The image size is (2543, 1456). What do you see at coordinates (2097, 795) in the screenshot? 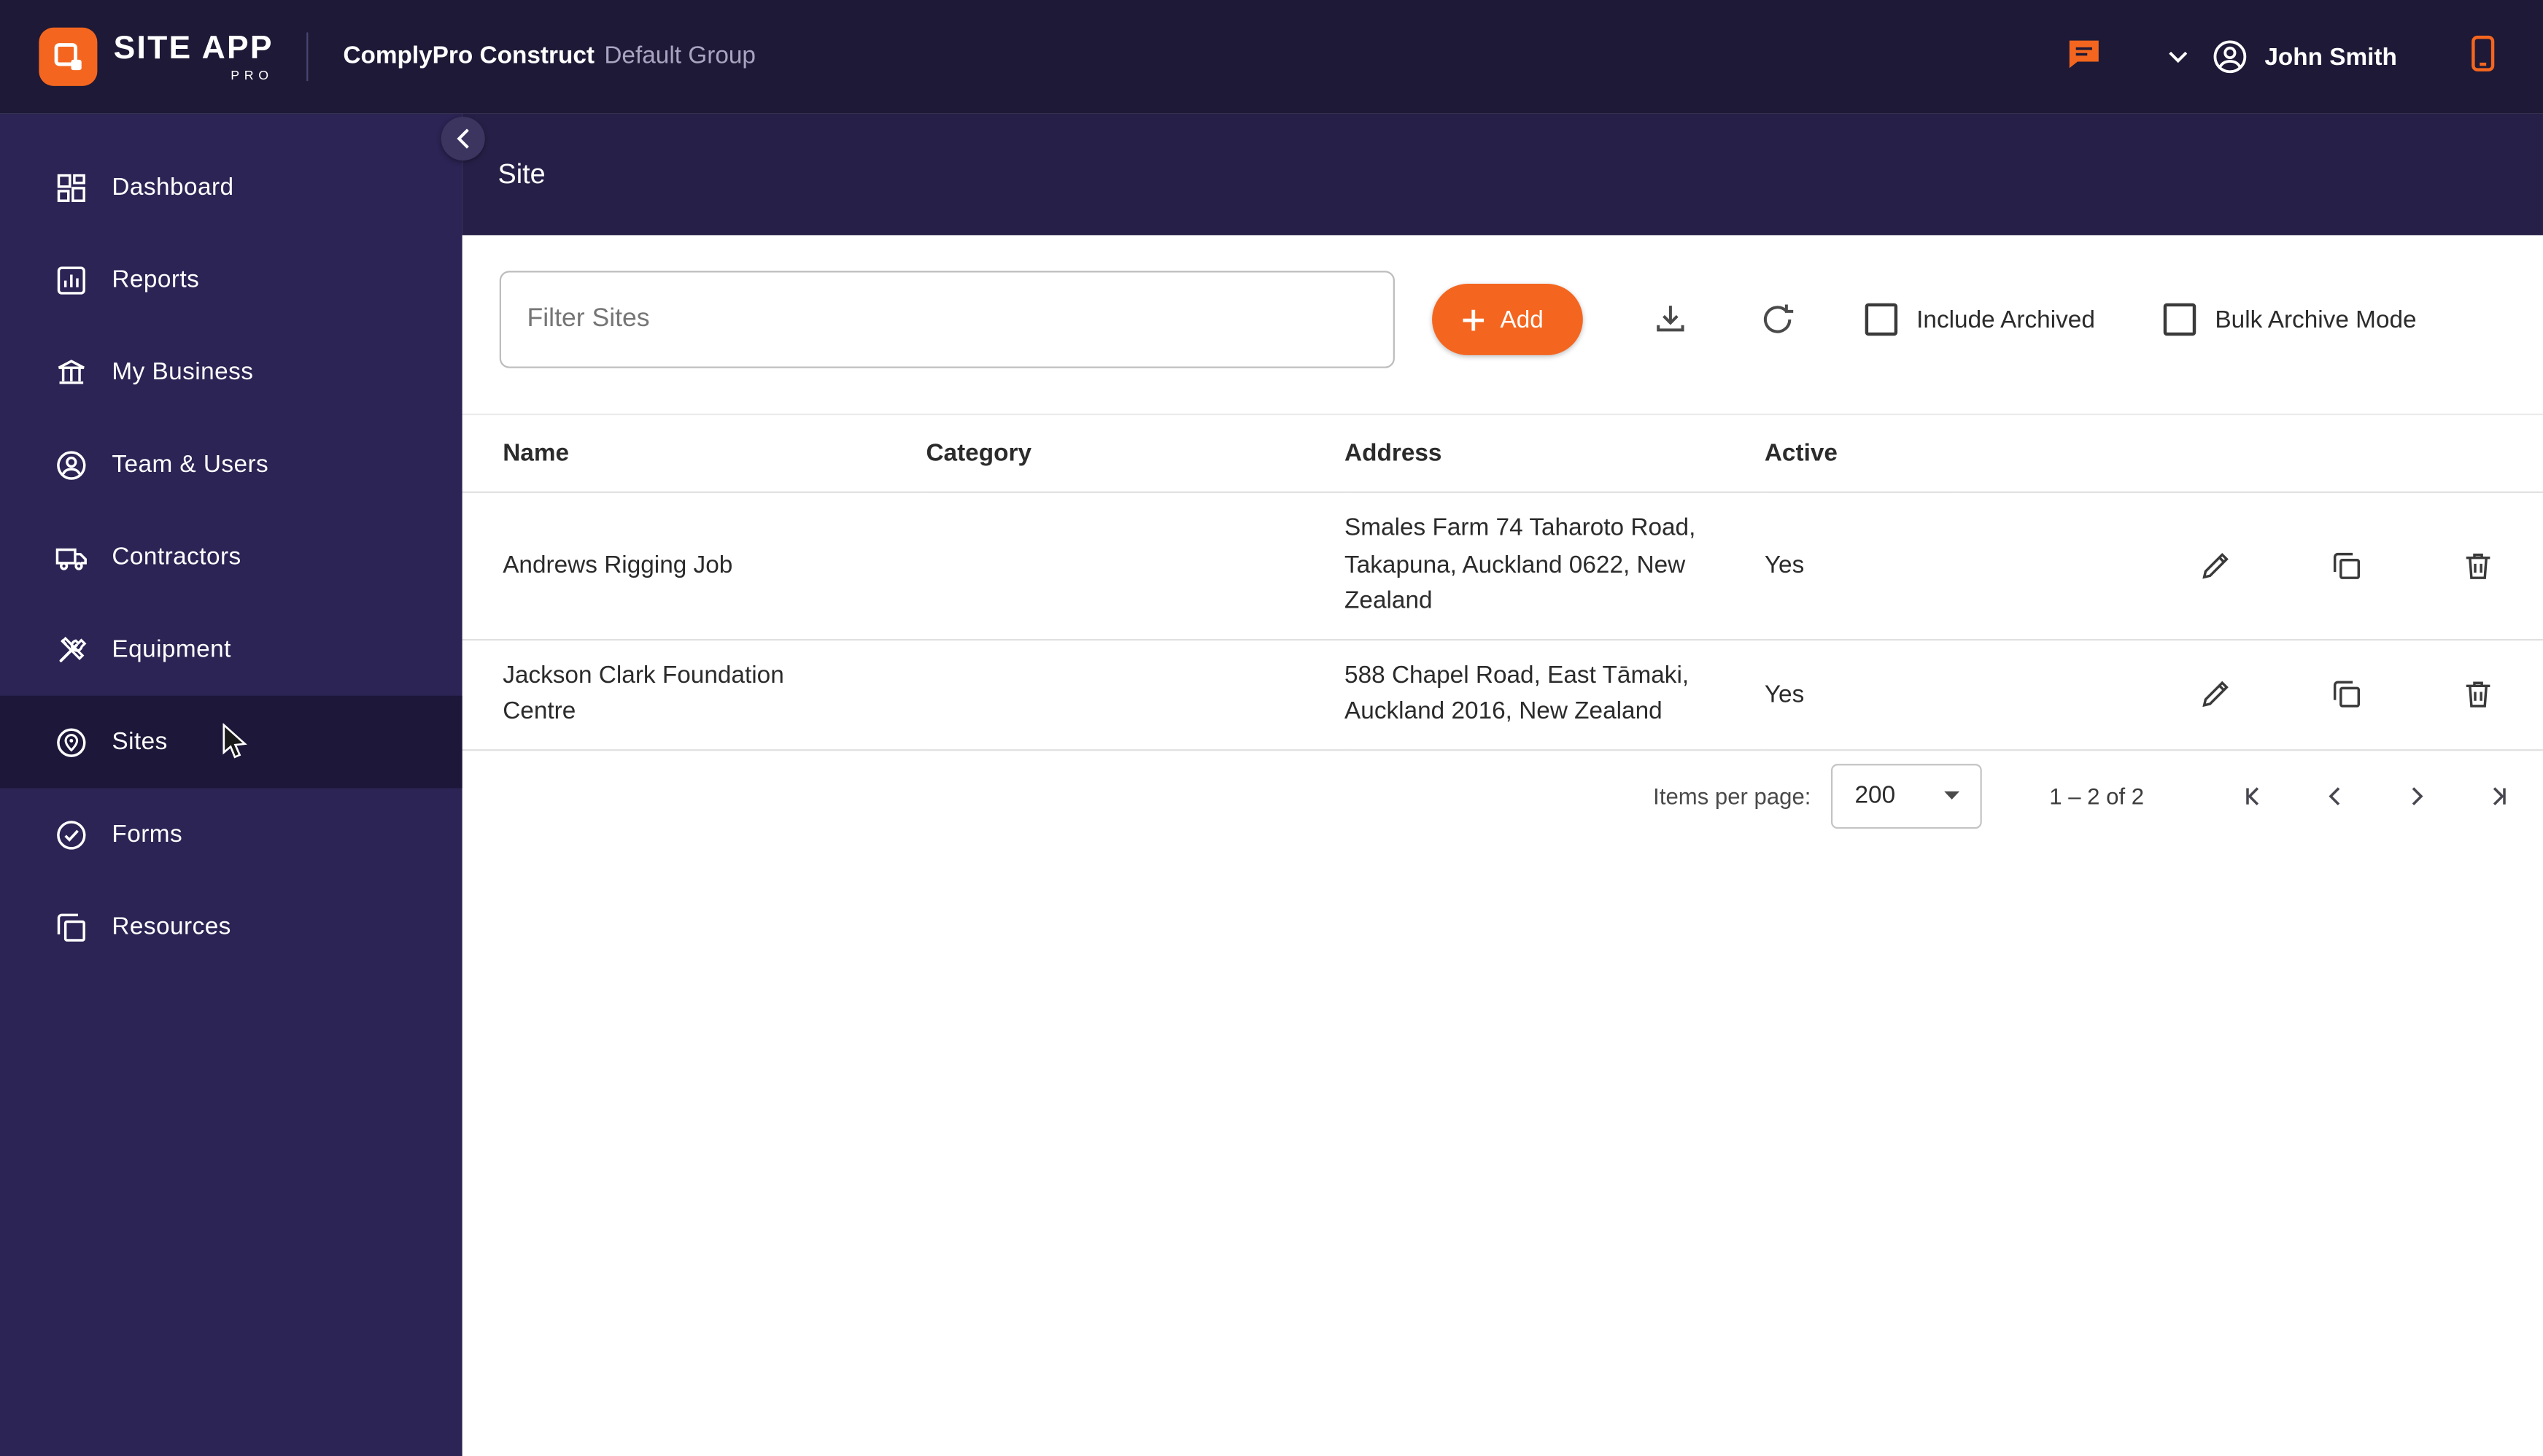
I see `page-range-label: 1 – 2 of 2` at bounding box center [2097, 795].